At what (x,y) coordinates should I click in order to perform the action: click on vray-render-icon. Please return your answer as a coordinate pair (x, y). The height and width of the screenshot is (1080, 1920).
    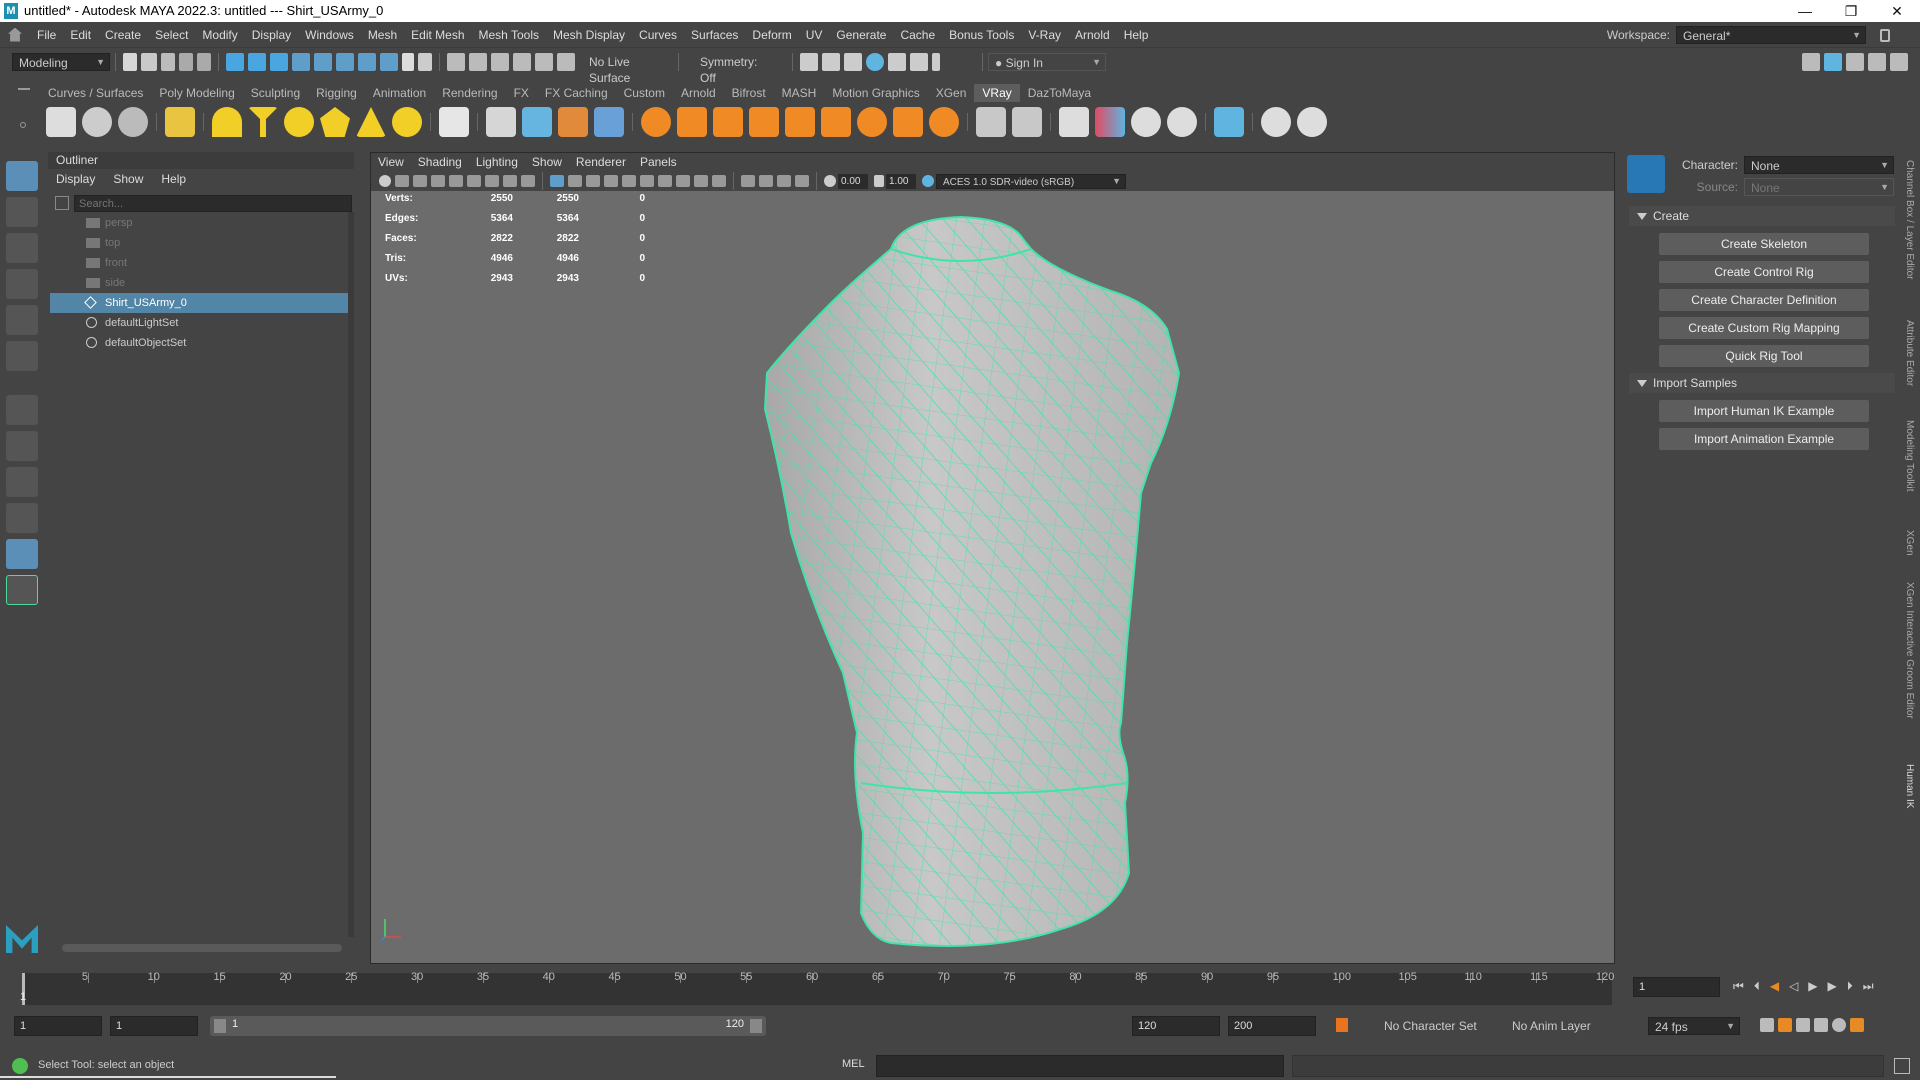
    Looking at the image, I should click on (97, 122).